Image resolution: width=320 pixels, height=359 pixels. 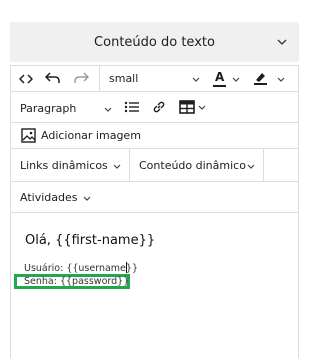 I want to click on dynamic-content-dropdown: Conteúdo dinâmico, so click(x=192, y=165).